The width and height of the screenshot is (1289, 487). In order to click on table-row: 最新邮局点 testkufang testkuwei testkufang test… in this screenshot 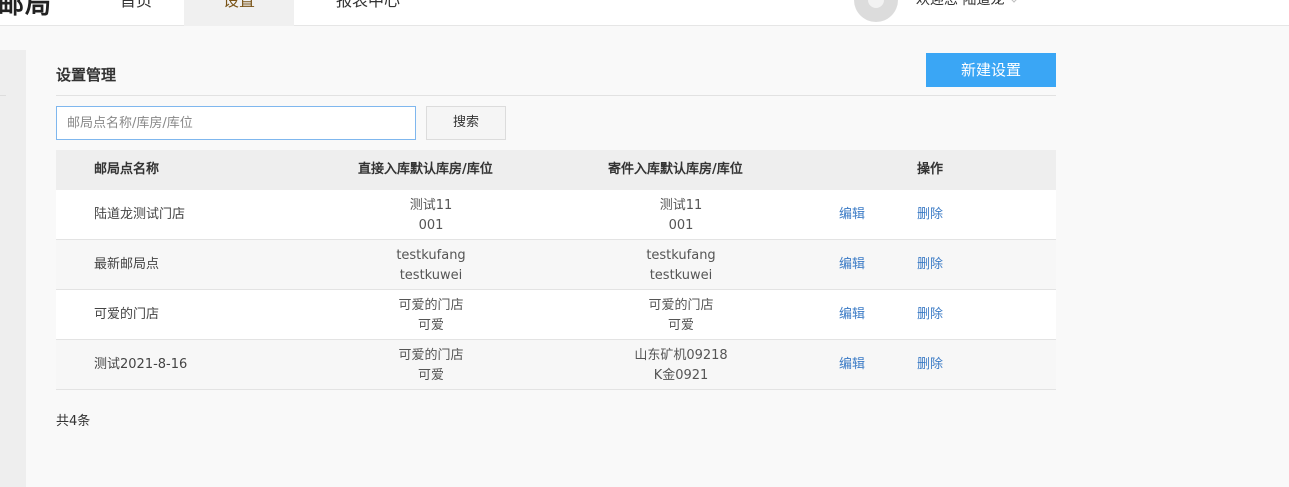, I will do `click(556, 265)`.